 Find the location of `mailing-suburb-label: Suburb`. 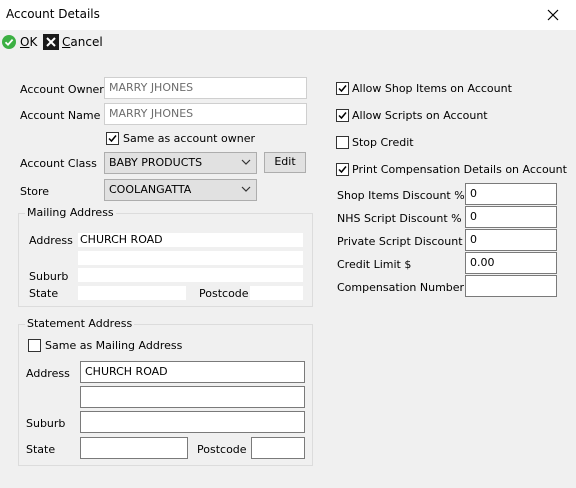

mailing-suburb-label: Suburb is located at coordinates (49, 276).